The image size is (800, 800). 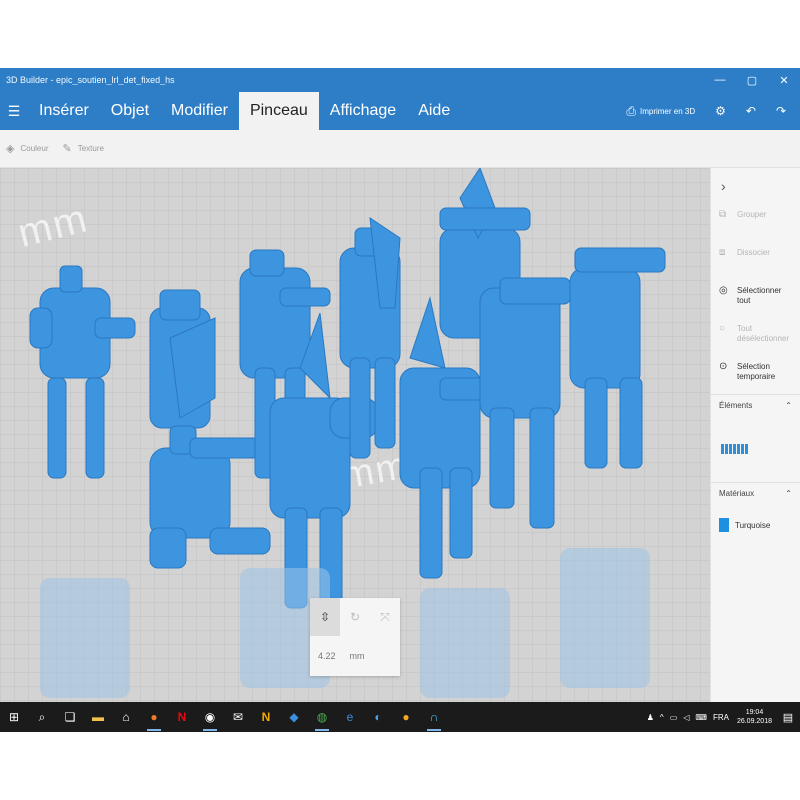 What do you see at coordinates (327, 656) in the screenshot?
I see `measure-value: 4.22` at bounding box center [327, 656].